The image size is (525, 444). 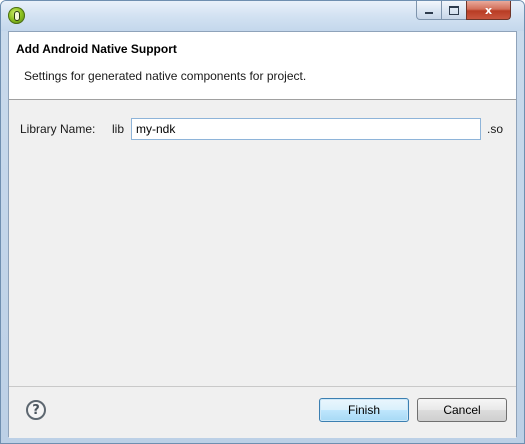 What do you see at coordinates (262, 412) in the screenshot?
I see `button-bar: ? Finish Cancel` at bounding box center [262, 412].